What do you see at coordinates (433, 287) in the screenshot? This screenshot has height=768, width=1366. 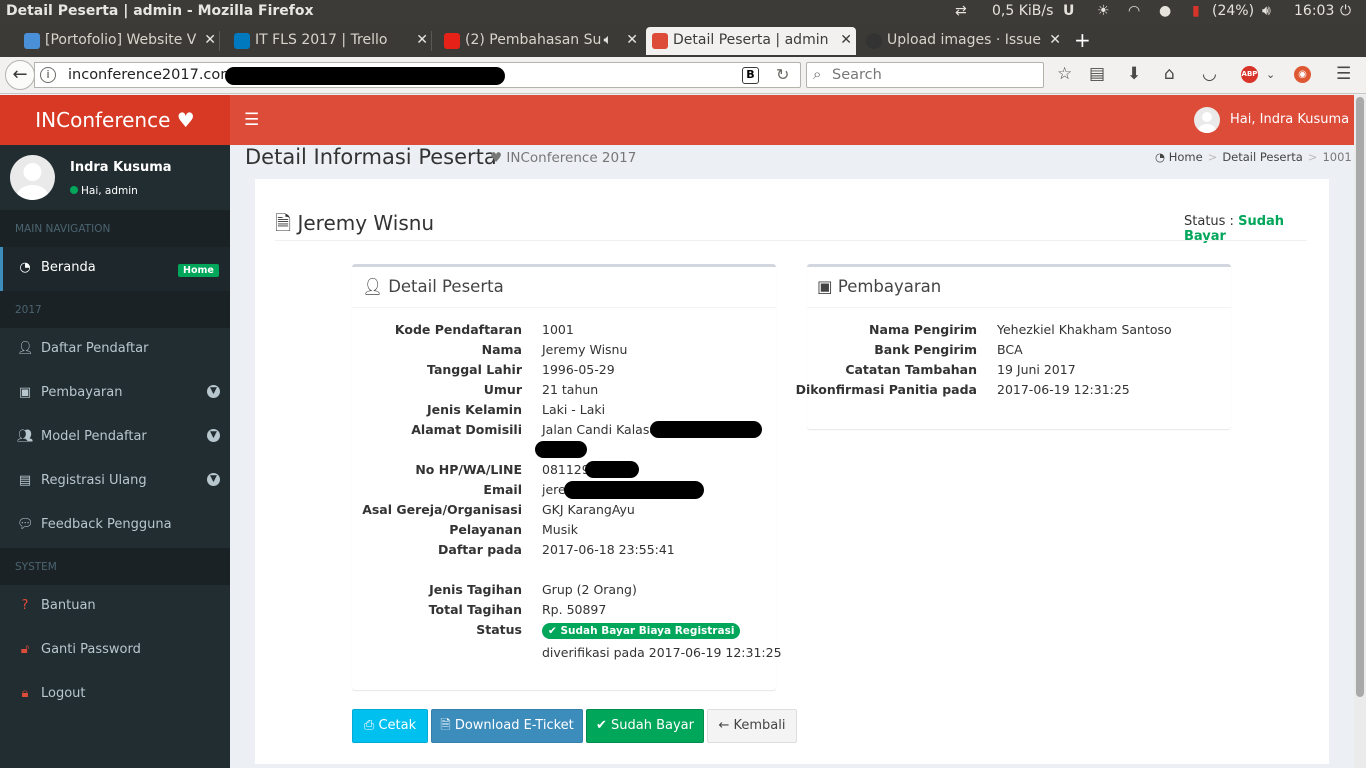 I see `panel-title: 👤︎ Detail Peserta` at bounding box center [433, 287].